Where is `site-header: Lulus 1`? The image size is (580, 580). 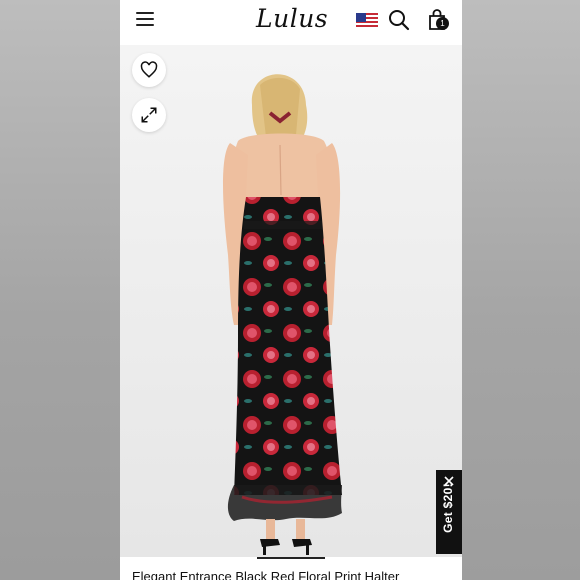
site-header: Lulus 1 is located at coordinates (291, 23).